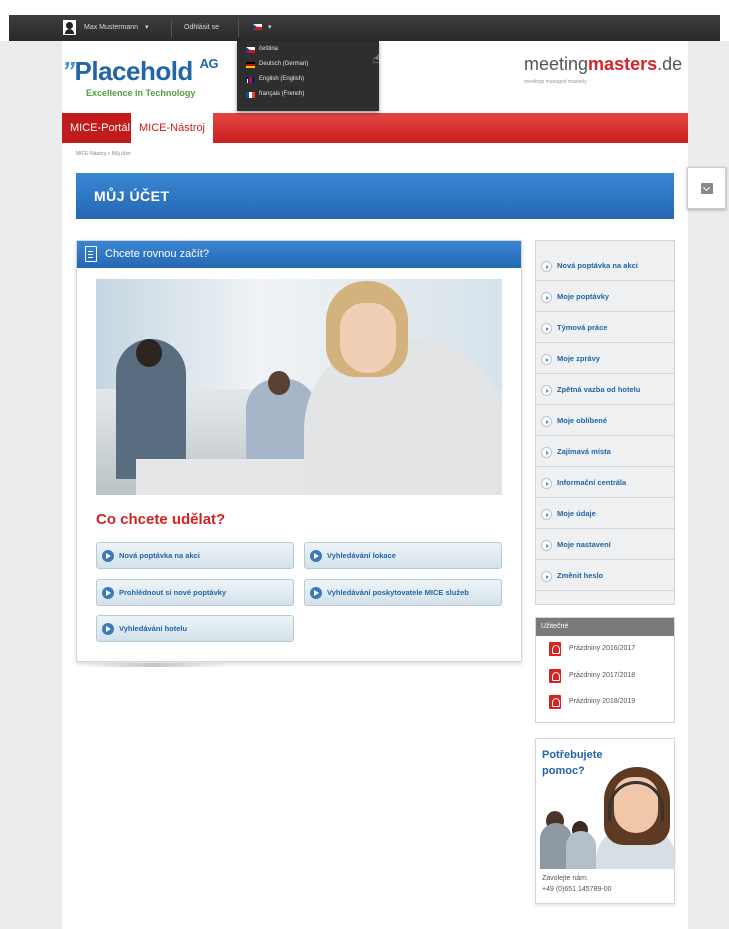 Image resolution: width=729 pixels, height=929 pixels. What do you see at coordinates (250, 95) in the screenshot?
I see `flag-fr-icon` at bounding box center [250, 95].